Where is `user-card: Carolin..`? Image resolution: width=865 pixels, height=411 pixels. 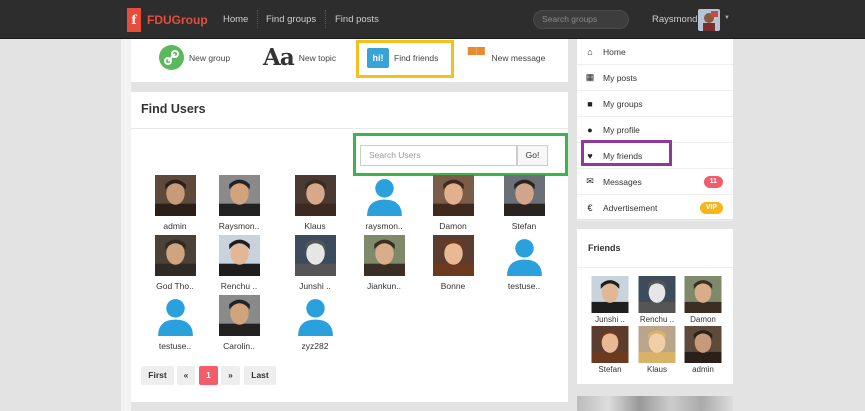
user-card: Carolin.. is located at coordinates (239, 323).